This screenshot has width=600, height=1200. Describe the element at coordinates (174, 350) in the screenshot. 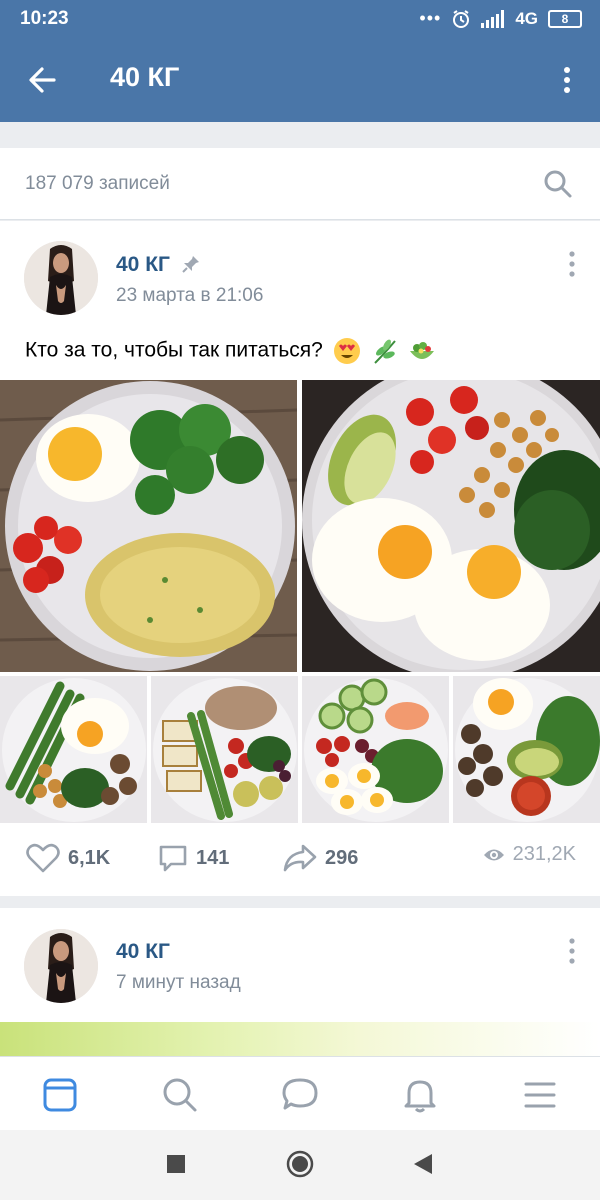

I see `post-text-content: Кто за то, чтобы так питаться?` at that location.